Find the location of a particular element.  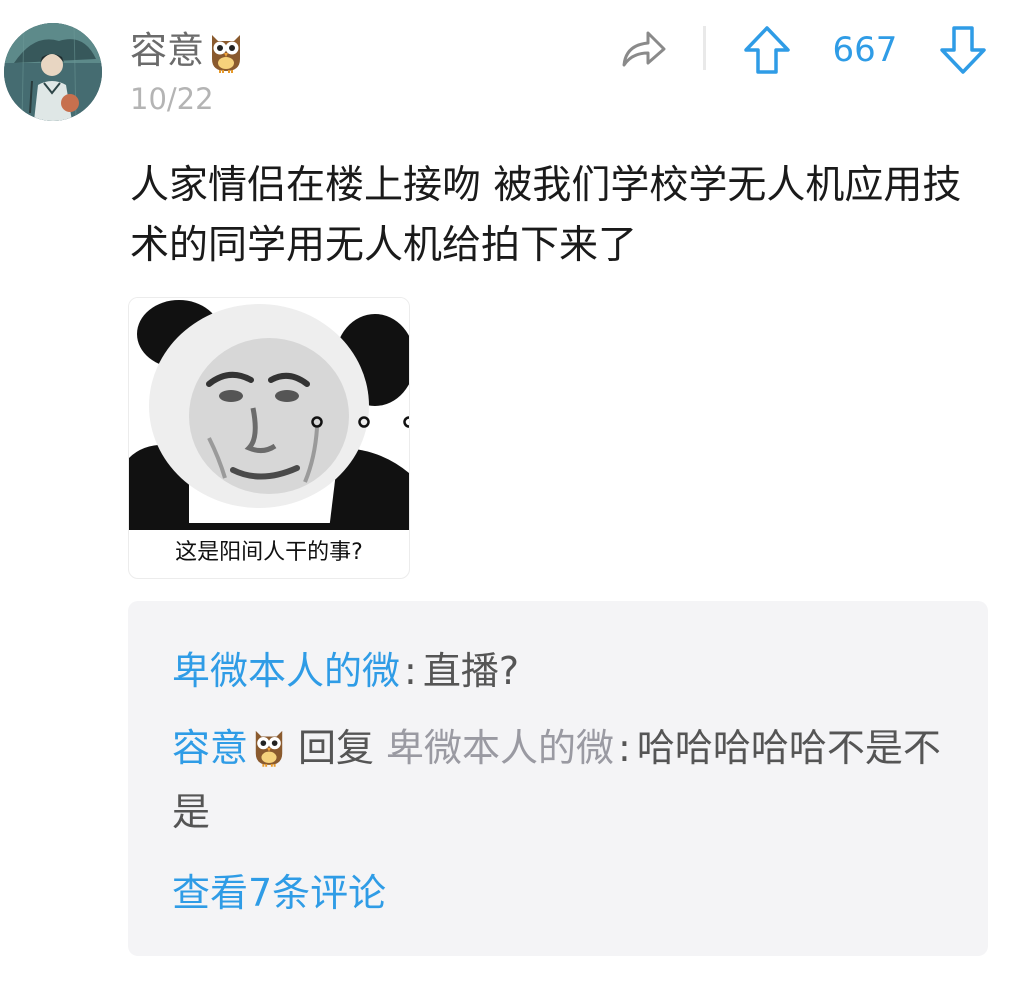

arrow-down-icon is located at coordinates (963, 50).